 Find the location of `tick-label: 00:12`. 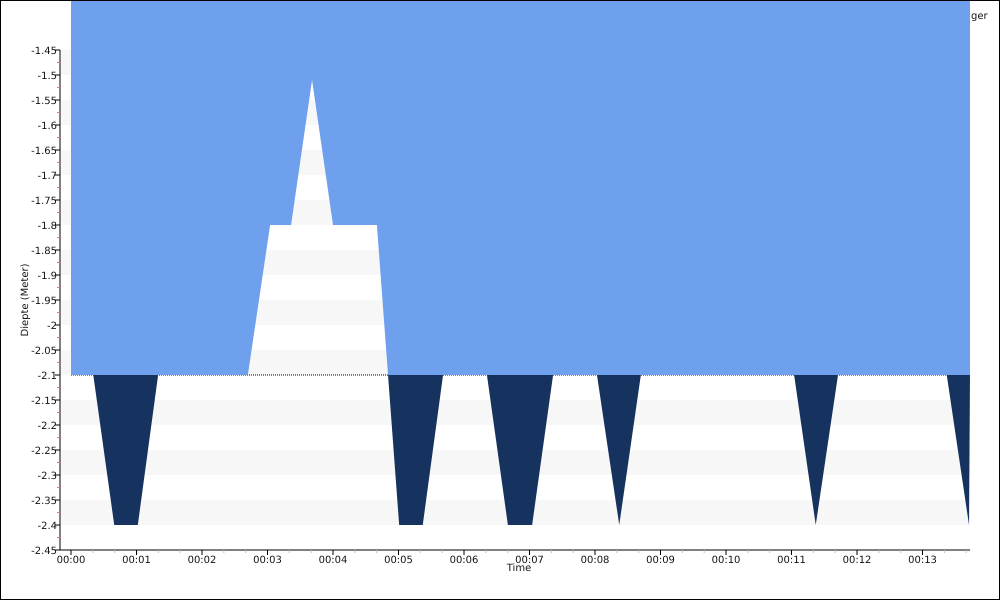

tick-label: 00:12 is located at coordinates (857, 560).